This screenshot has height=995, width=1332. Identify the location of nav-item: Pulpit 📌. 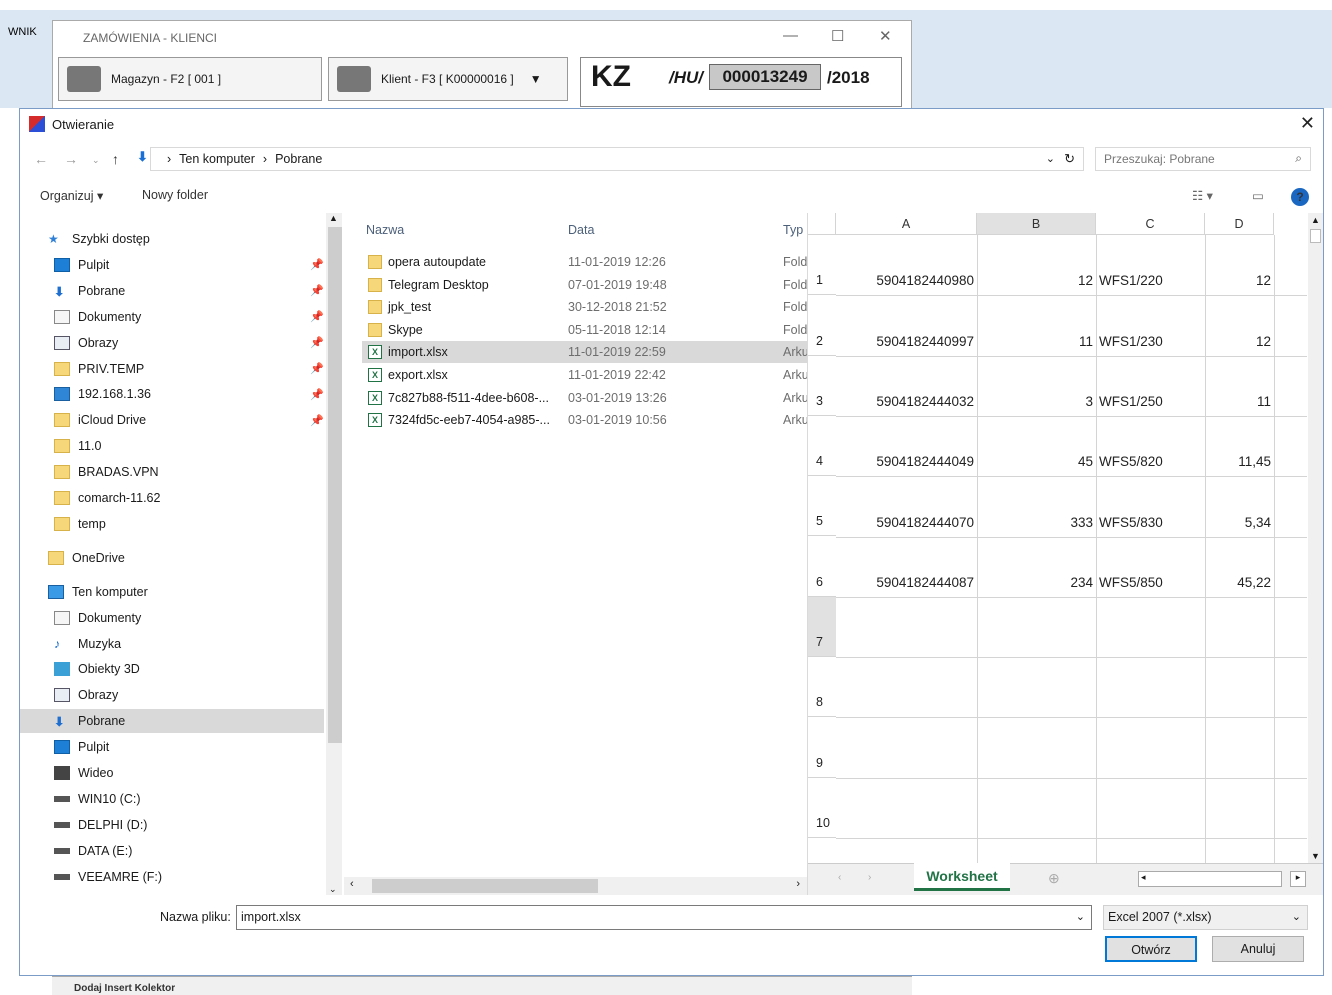
(172, 265).